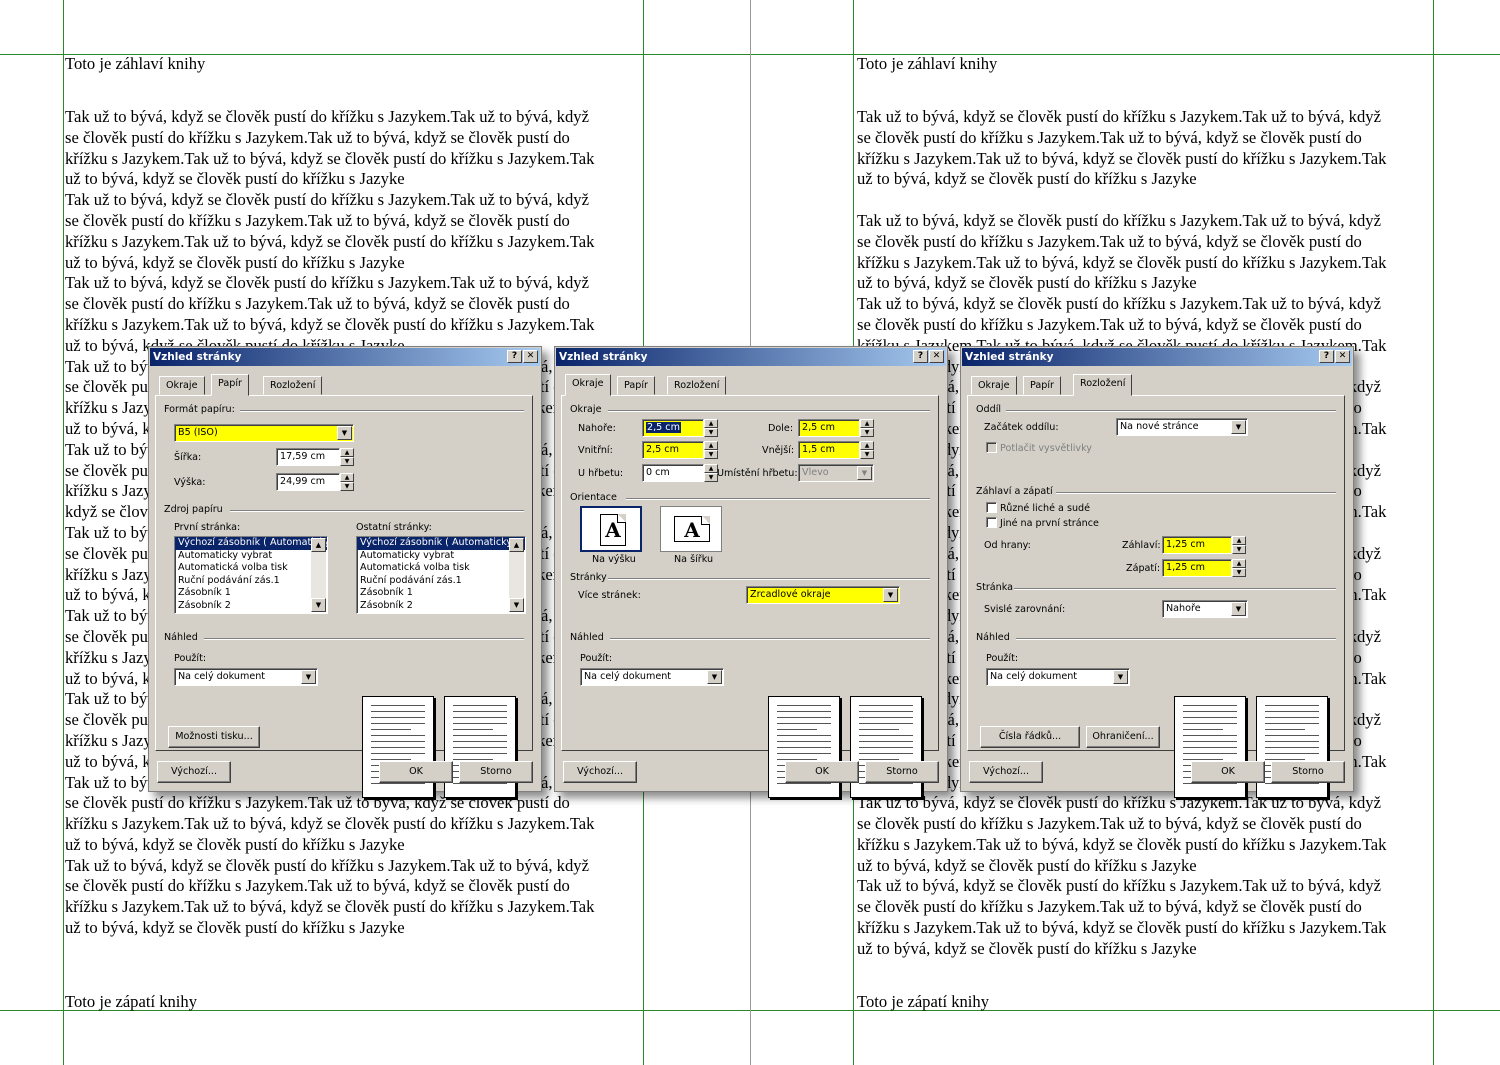 Image resolution: width=1500 pixels, height=1065 pixels. What do you see at coordinates (991, 522) in the screenshot?
I see `first-page-different-checkbox` at bounding box center [991, 522].